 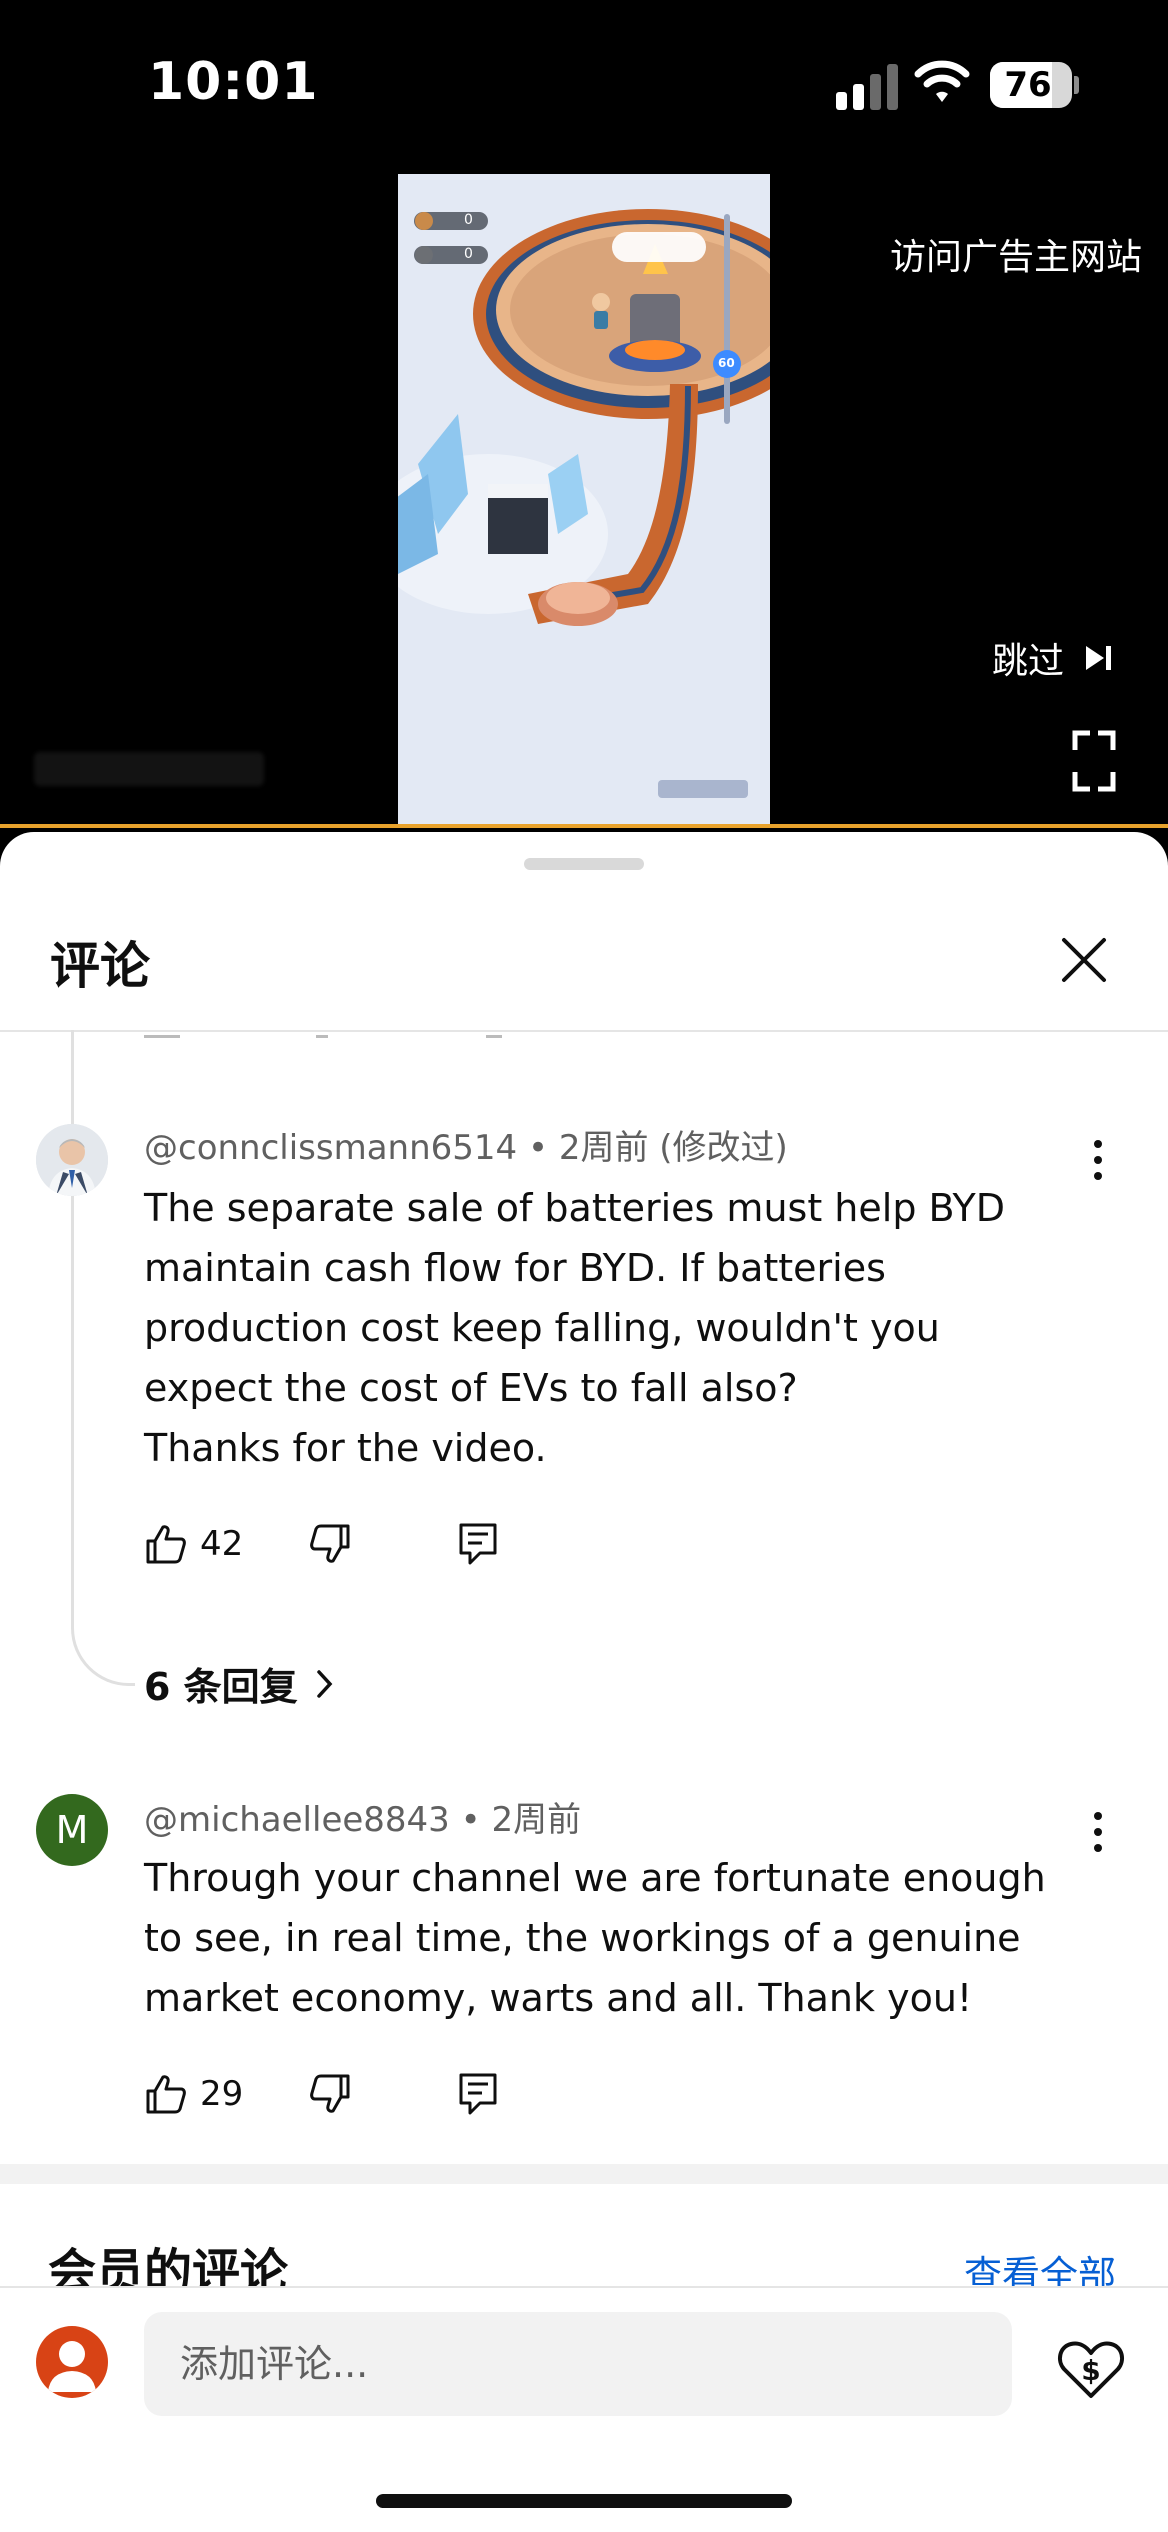 I want to click on comment-time: • 2周前 (修改过), so click(x=652, y=1148).